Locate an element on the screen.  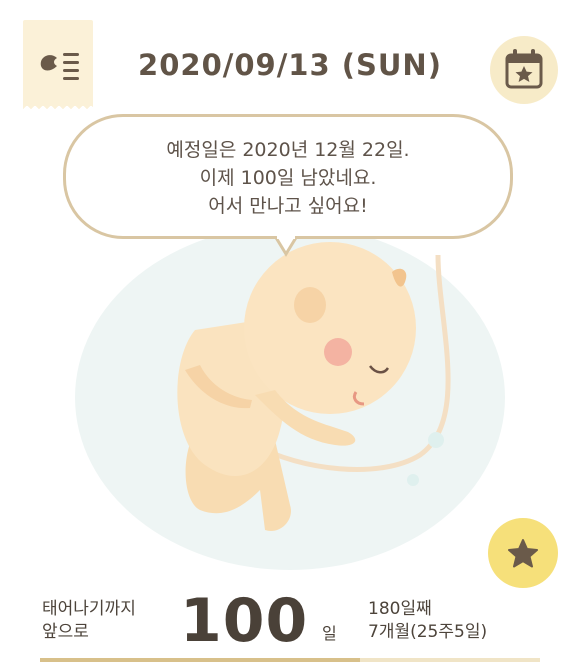
star-icon is located at coordinates (523, 553).